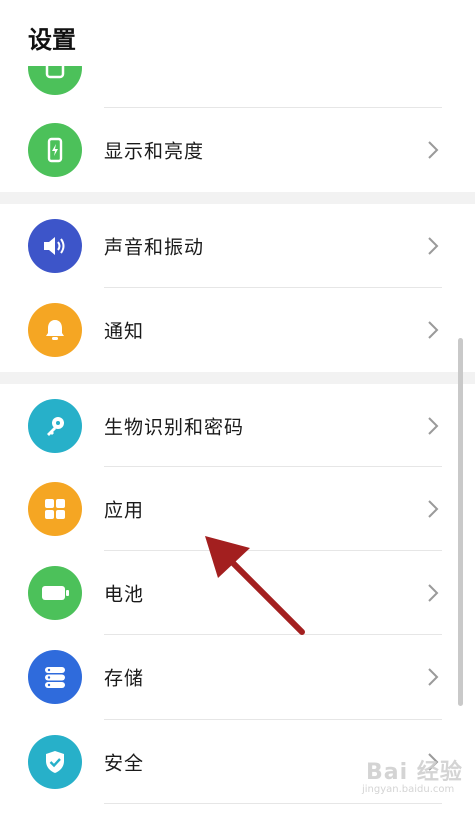  What do you see at coordinates (408, 789) in the screenshot?
I see `watermark-url: jingyan.baidu.com` at bounding box center [408, 789].